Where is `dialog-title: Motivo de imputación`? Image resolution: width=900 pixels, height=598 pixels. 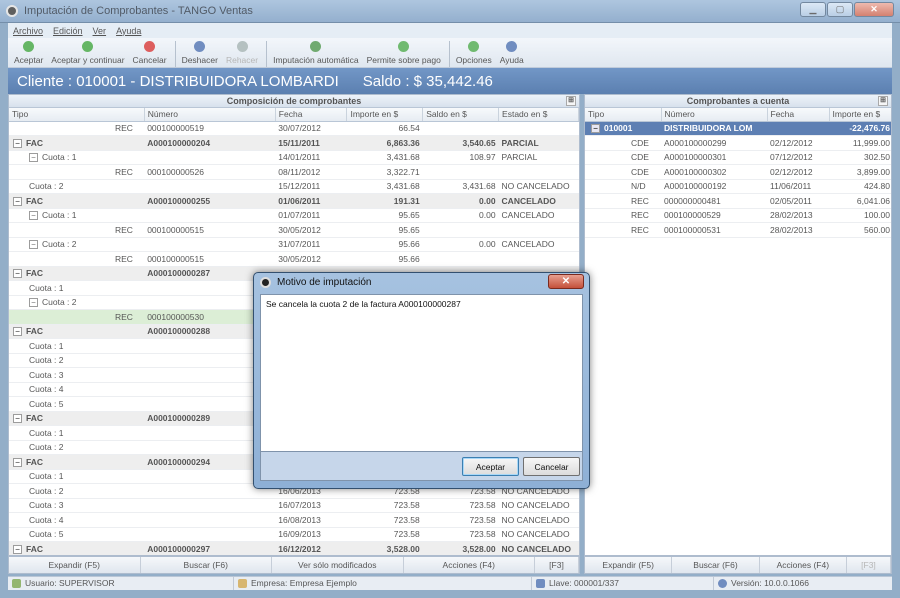 dialog-title: Motivo de imputación is located at coordinates (324, 282).